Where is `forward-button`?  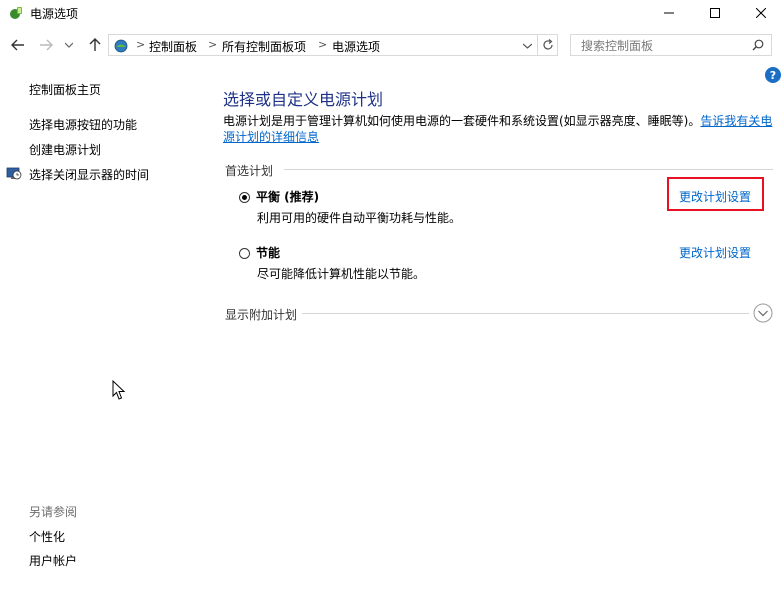
forward-button is located at coordinates (46, 45).